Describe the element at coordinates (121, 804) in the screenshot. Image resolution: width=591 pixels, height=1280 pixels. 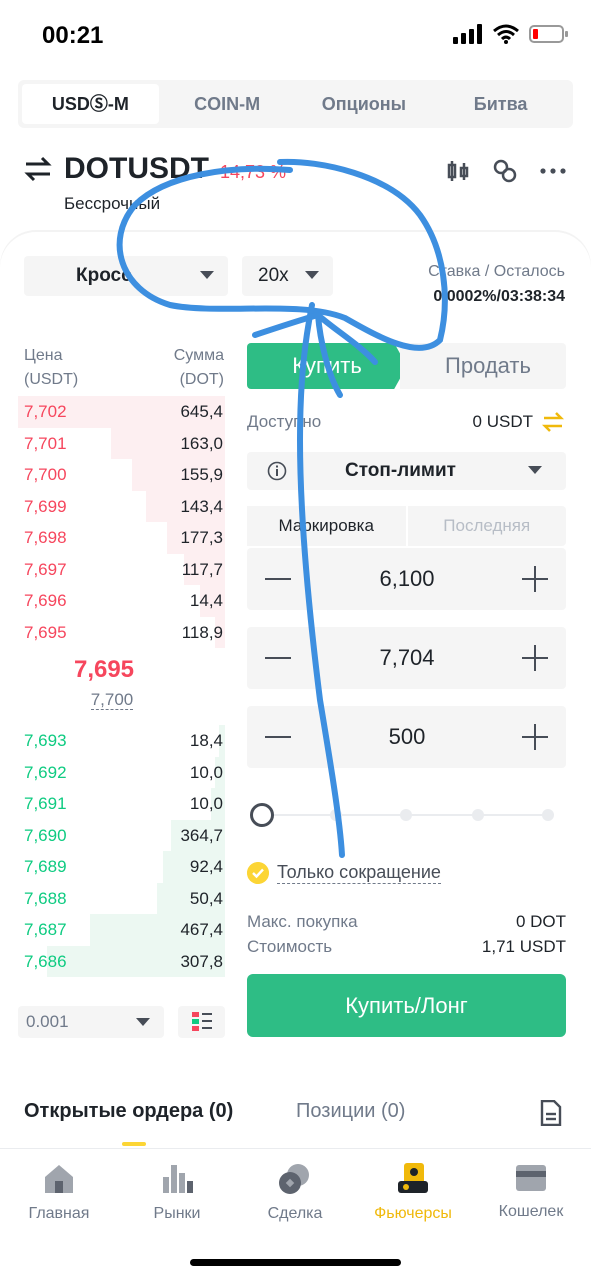
I see `bid-row: 7,691 10,0` at that location.